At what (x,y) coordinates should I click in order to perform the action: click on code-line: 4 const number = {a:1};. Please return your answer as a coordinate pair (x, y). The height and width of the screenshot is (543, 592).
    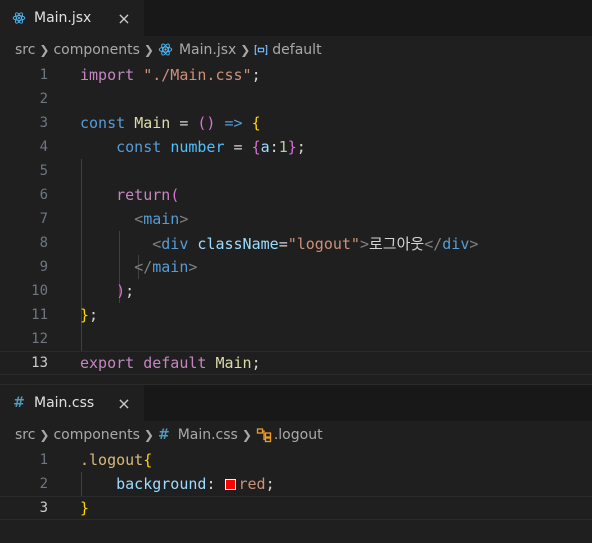
    Looking at the image, I should click on (296, 147).